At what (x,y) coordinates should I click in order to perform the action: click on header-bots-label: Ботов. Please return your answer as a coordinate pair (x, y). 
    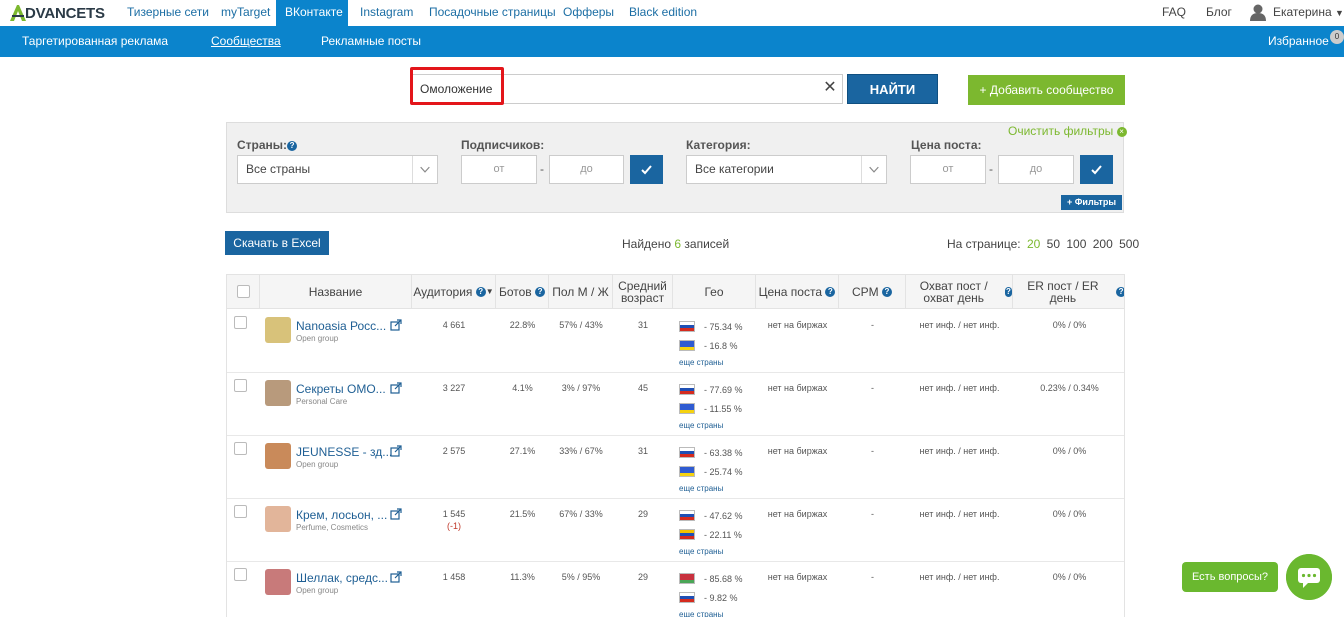
    Looking at the image, I should click on (515, 291).